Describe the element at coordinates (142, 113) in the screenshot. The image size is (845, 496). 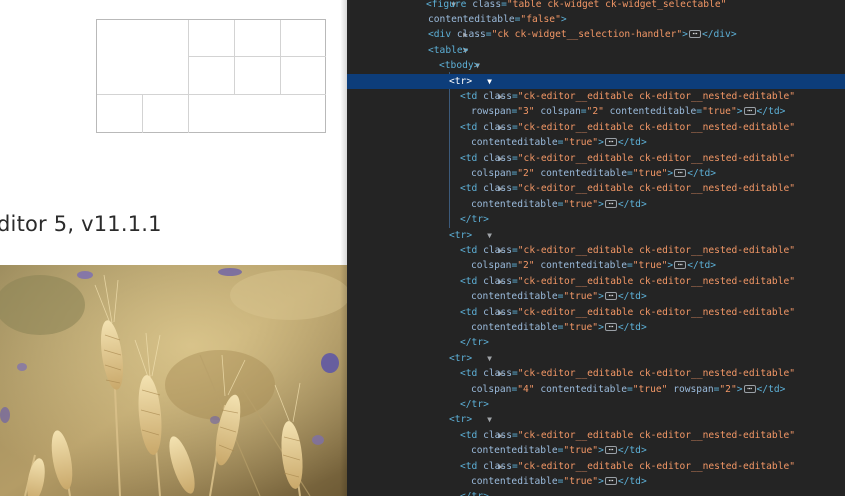
I see `table-cell-border` at that location.